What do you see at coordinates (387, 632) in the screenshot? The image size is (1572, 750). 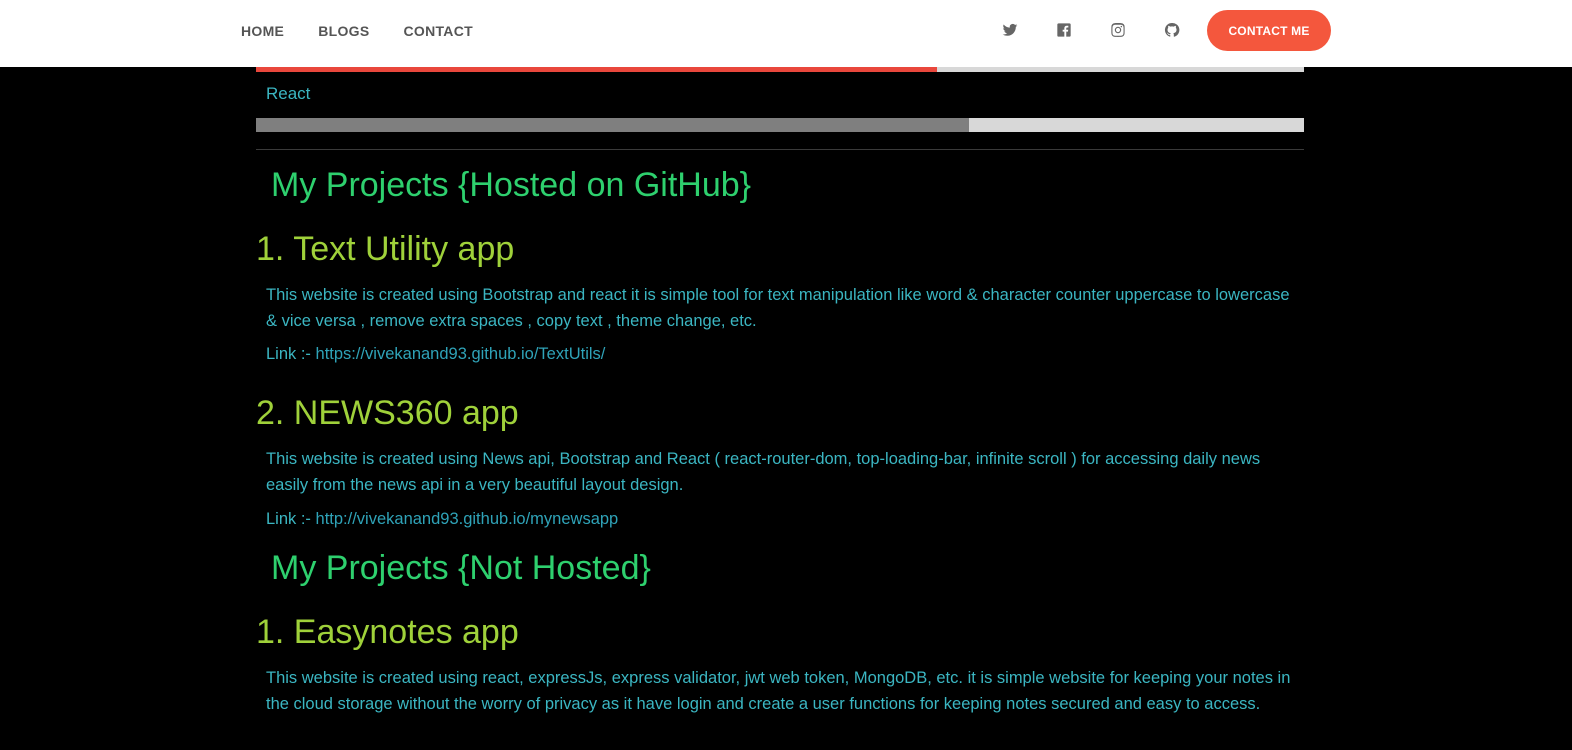 I see `project-title: 1. Easynotes app` at bounding box center [387, 632].